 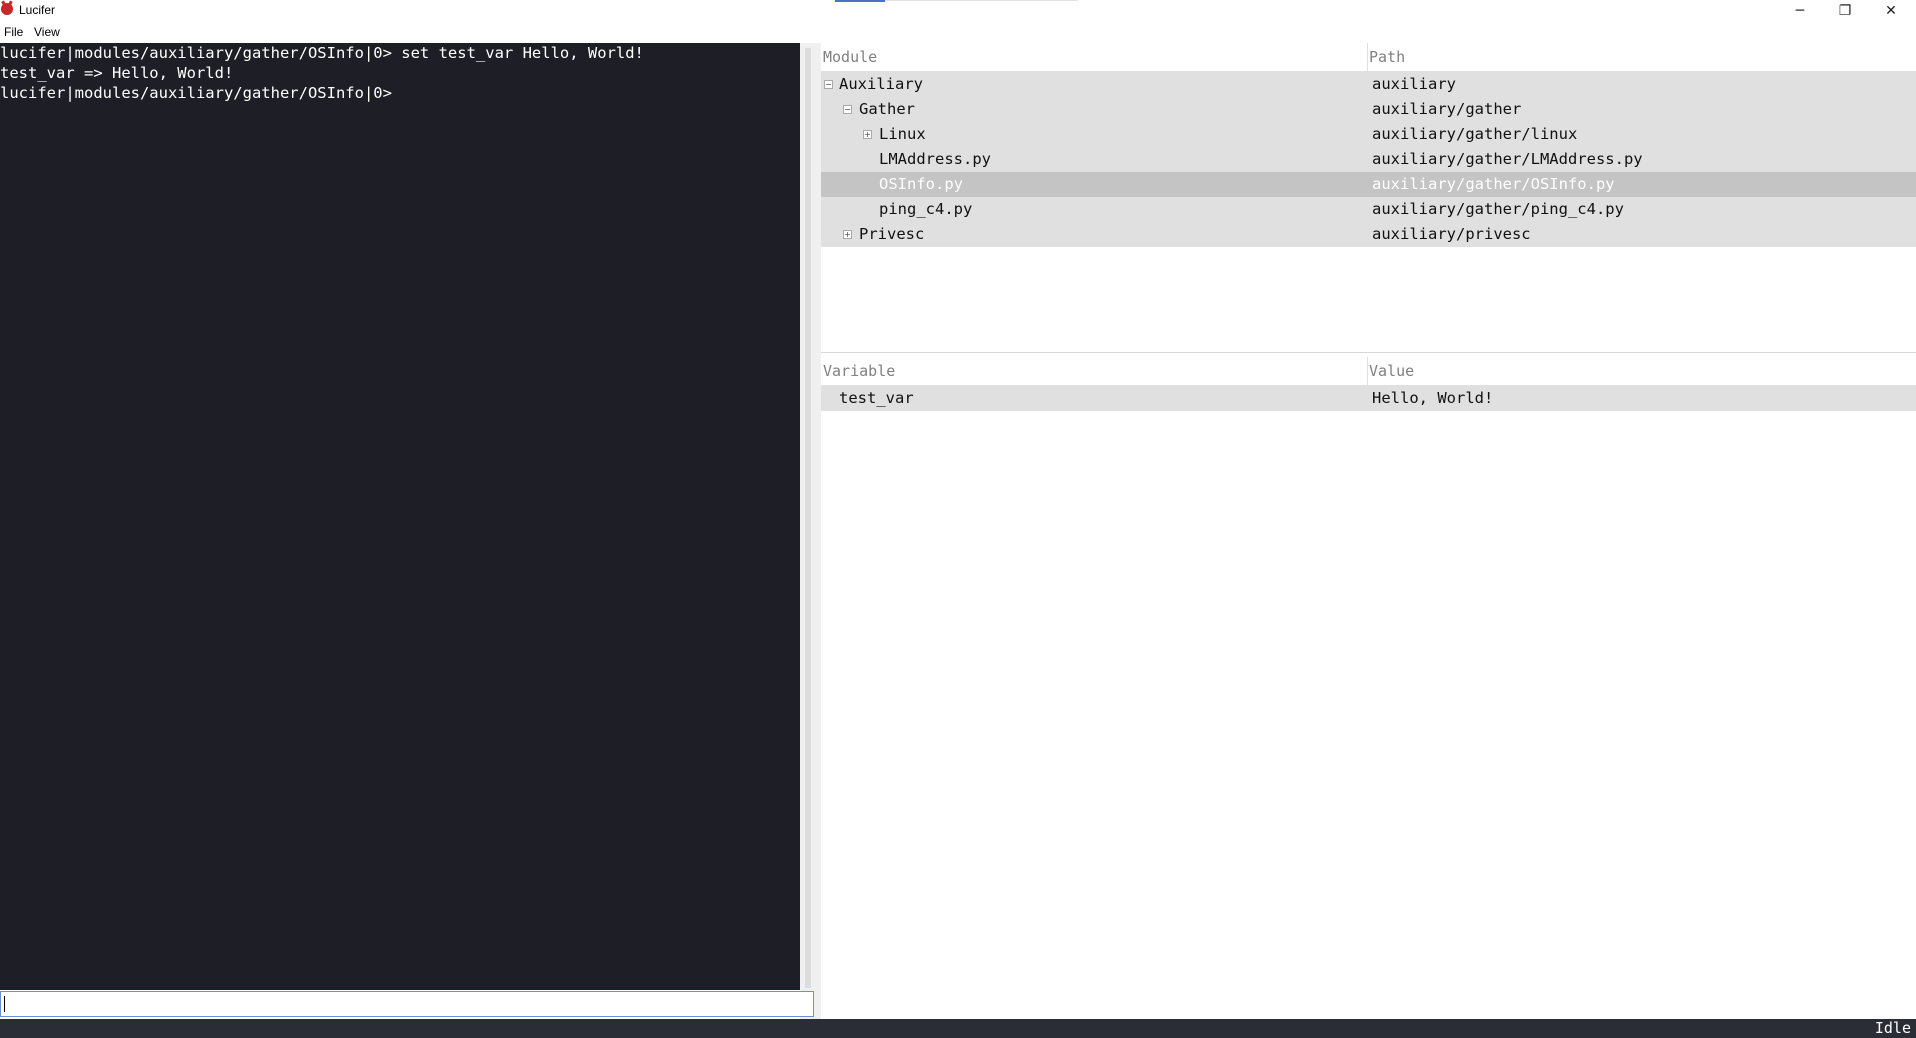 I want to click on module-name: Auxiliary, so click(x=881, y=84).